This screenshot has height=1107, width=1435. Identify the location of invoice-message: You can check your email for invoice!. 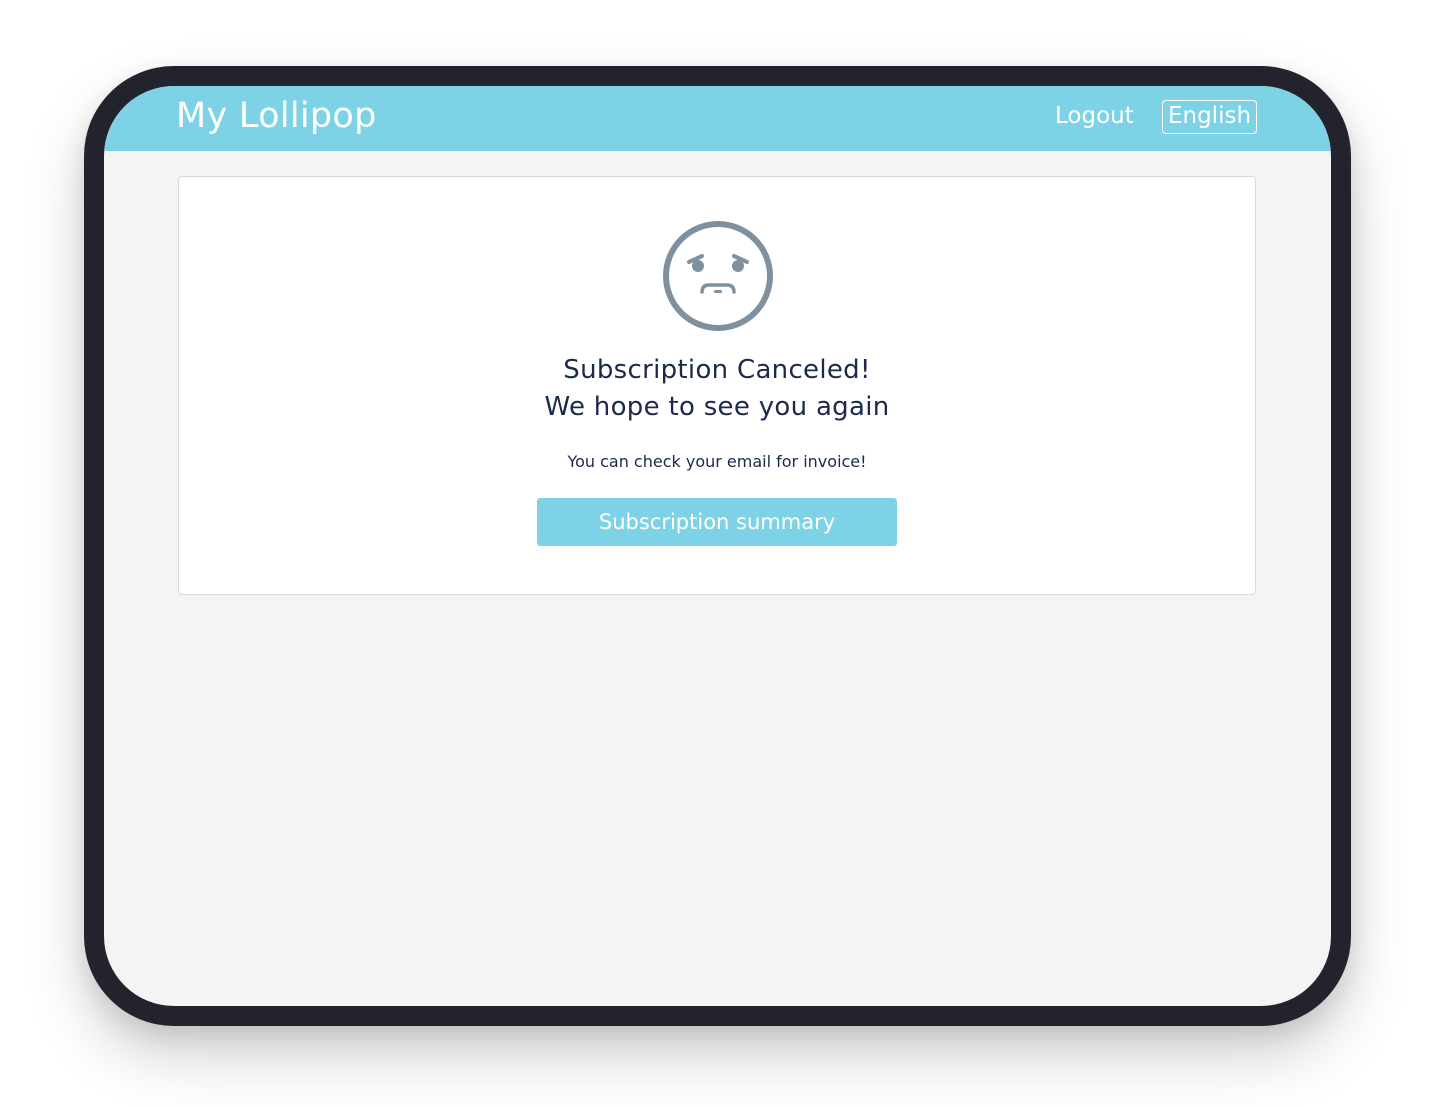
(717, 461).